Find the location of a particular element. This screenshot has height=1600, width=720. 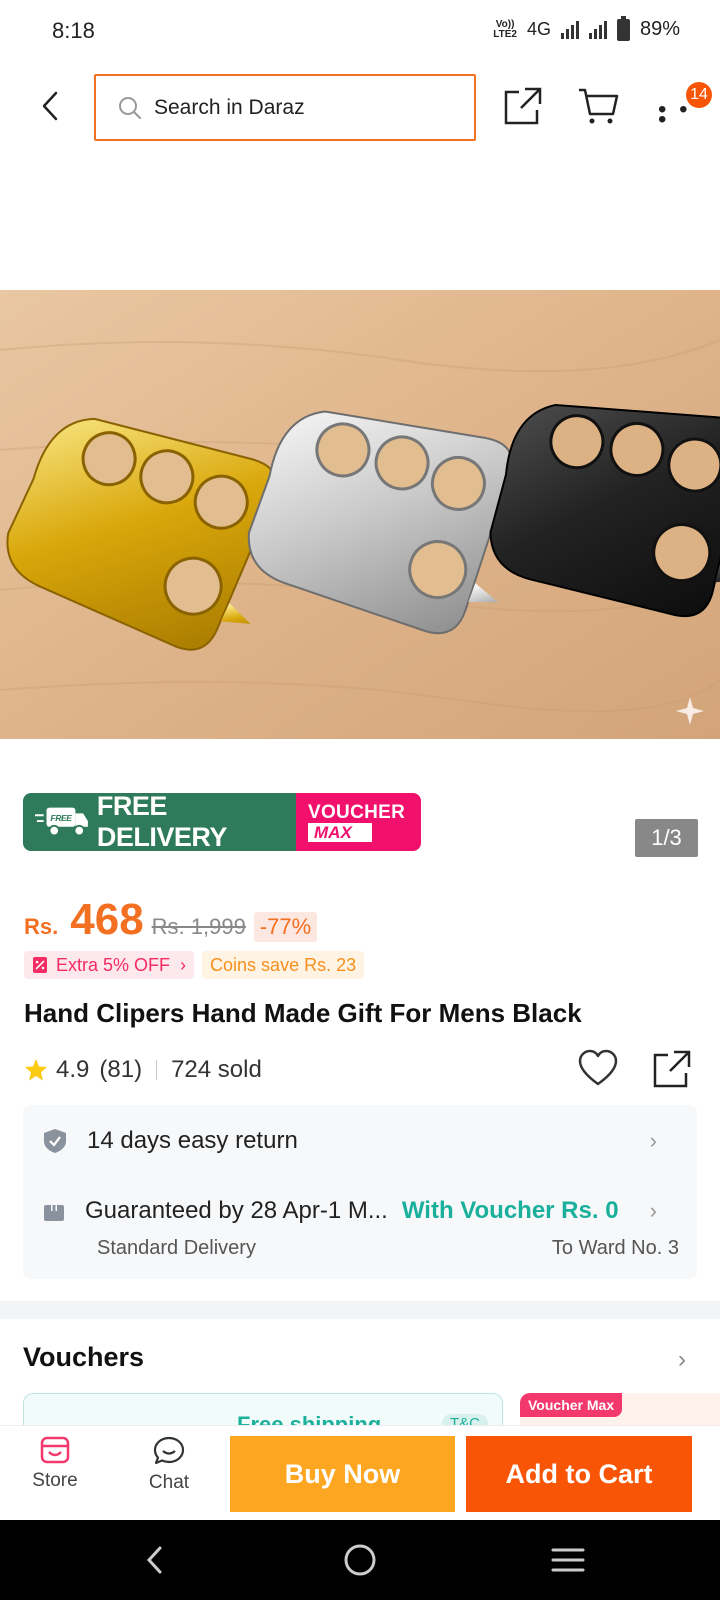

nav-home-button is located at coordinates (360, 1560).